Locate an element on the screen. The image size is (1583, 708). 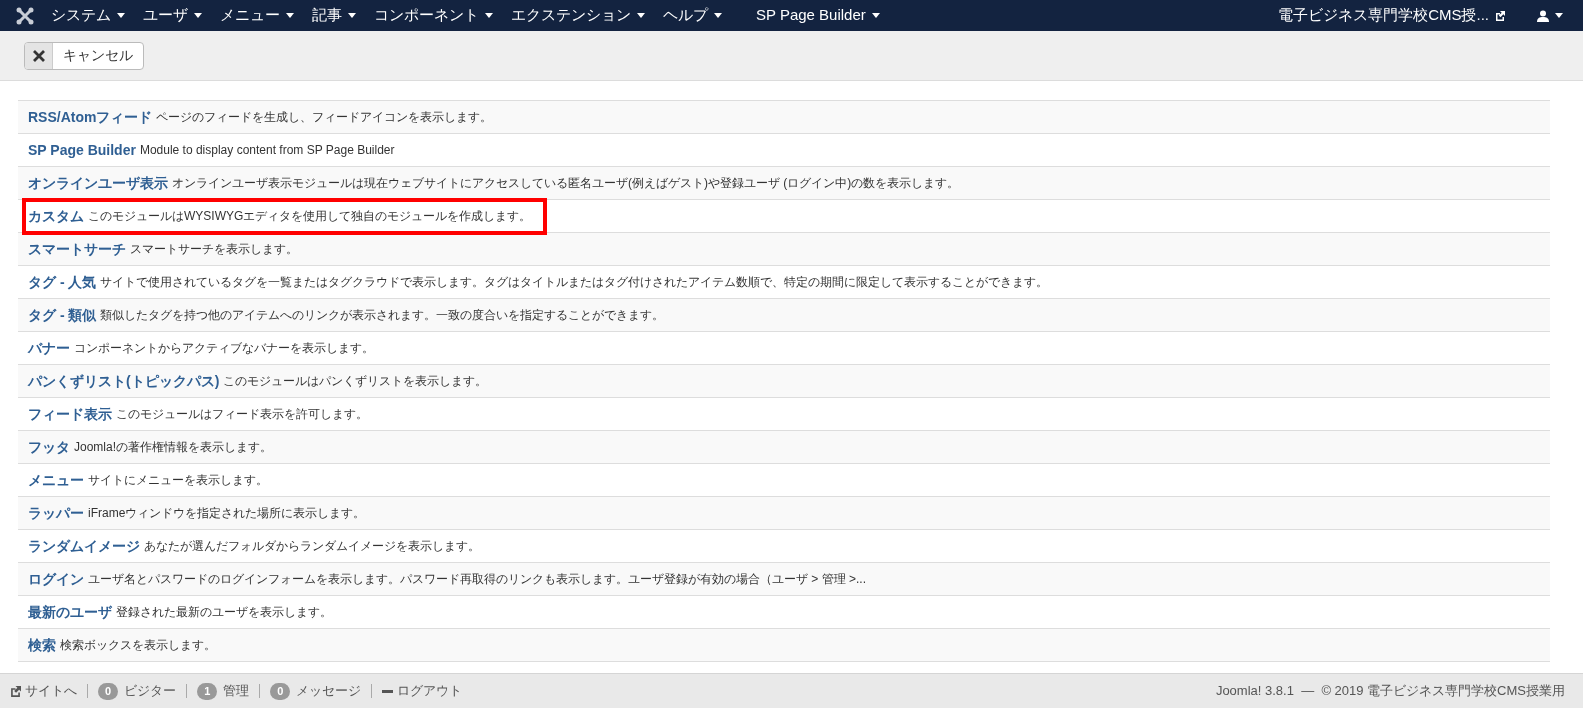
module-title: タグ - 類似 is located at coordinates (62, 315).